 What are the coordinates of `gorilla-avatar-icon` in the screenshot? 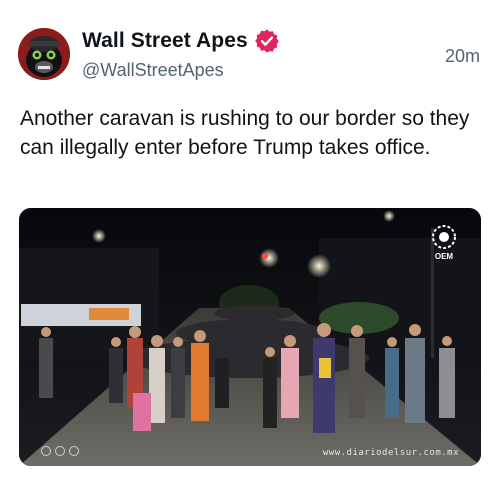 It's located at (44, 54).